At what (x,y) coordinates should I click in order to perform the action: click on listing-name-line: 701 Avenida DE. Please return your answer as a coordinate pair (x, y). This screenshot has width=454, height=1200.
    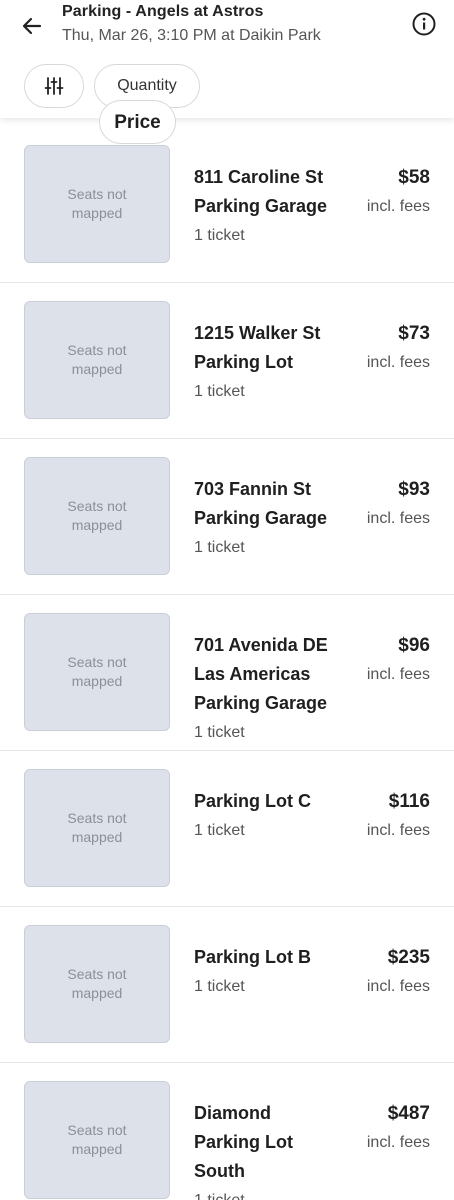
    Looking at the image, I should click on (261, 645).